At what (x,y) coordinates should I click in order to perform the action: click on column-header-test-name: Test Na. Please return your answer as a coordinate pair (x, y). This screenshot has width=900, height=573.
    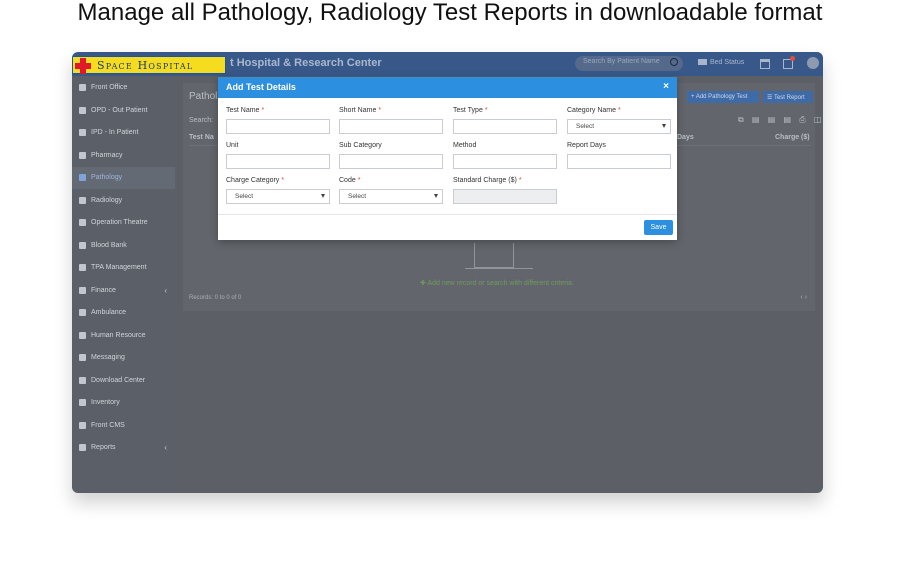
    Looking at the image, I should click on (201, 137).